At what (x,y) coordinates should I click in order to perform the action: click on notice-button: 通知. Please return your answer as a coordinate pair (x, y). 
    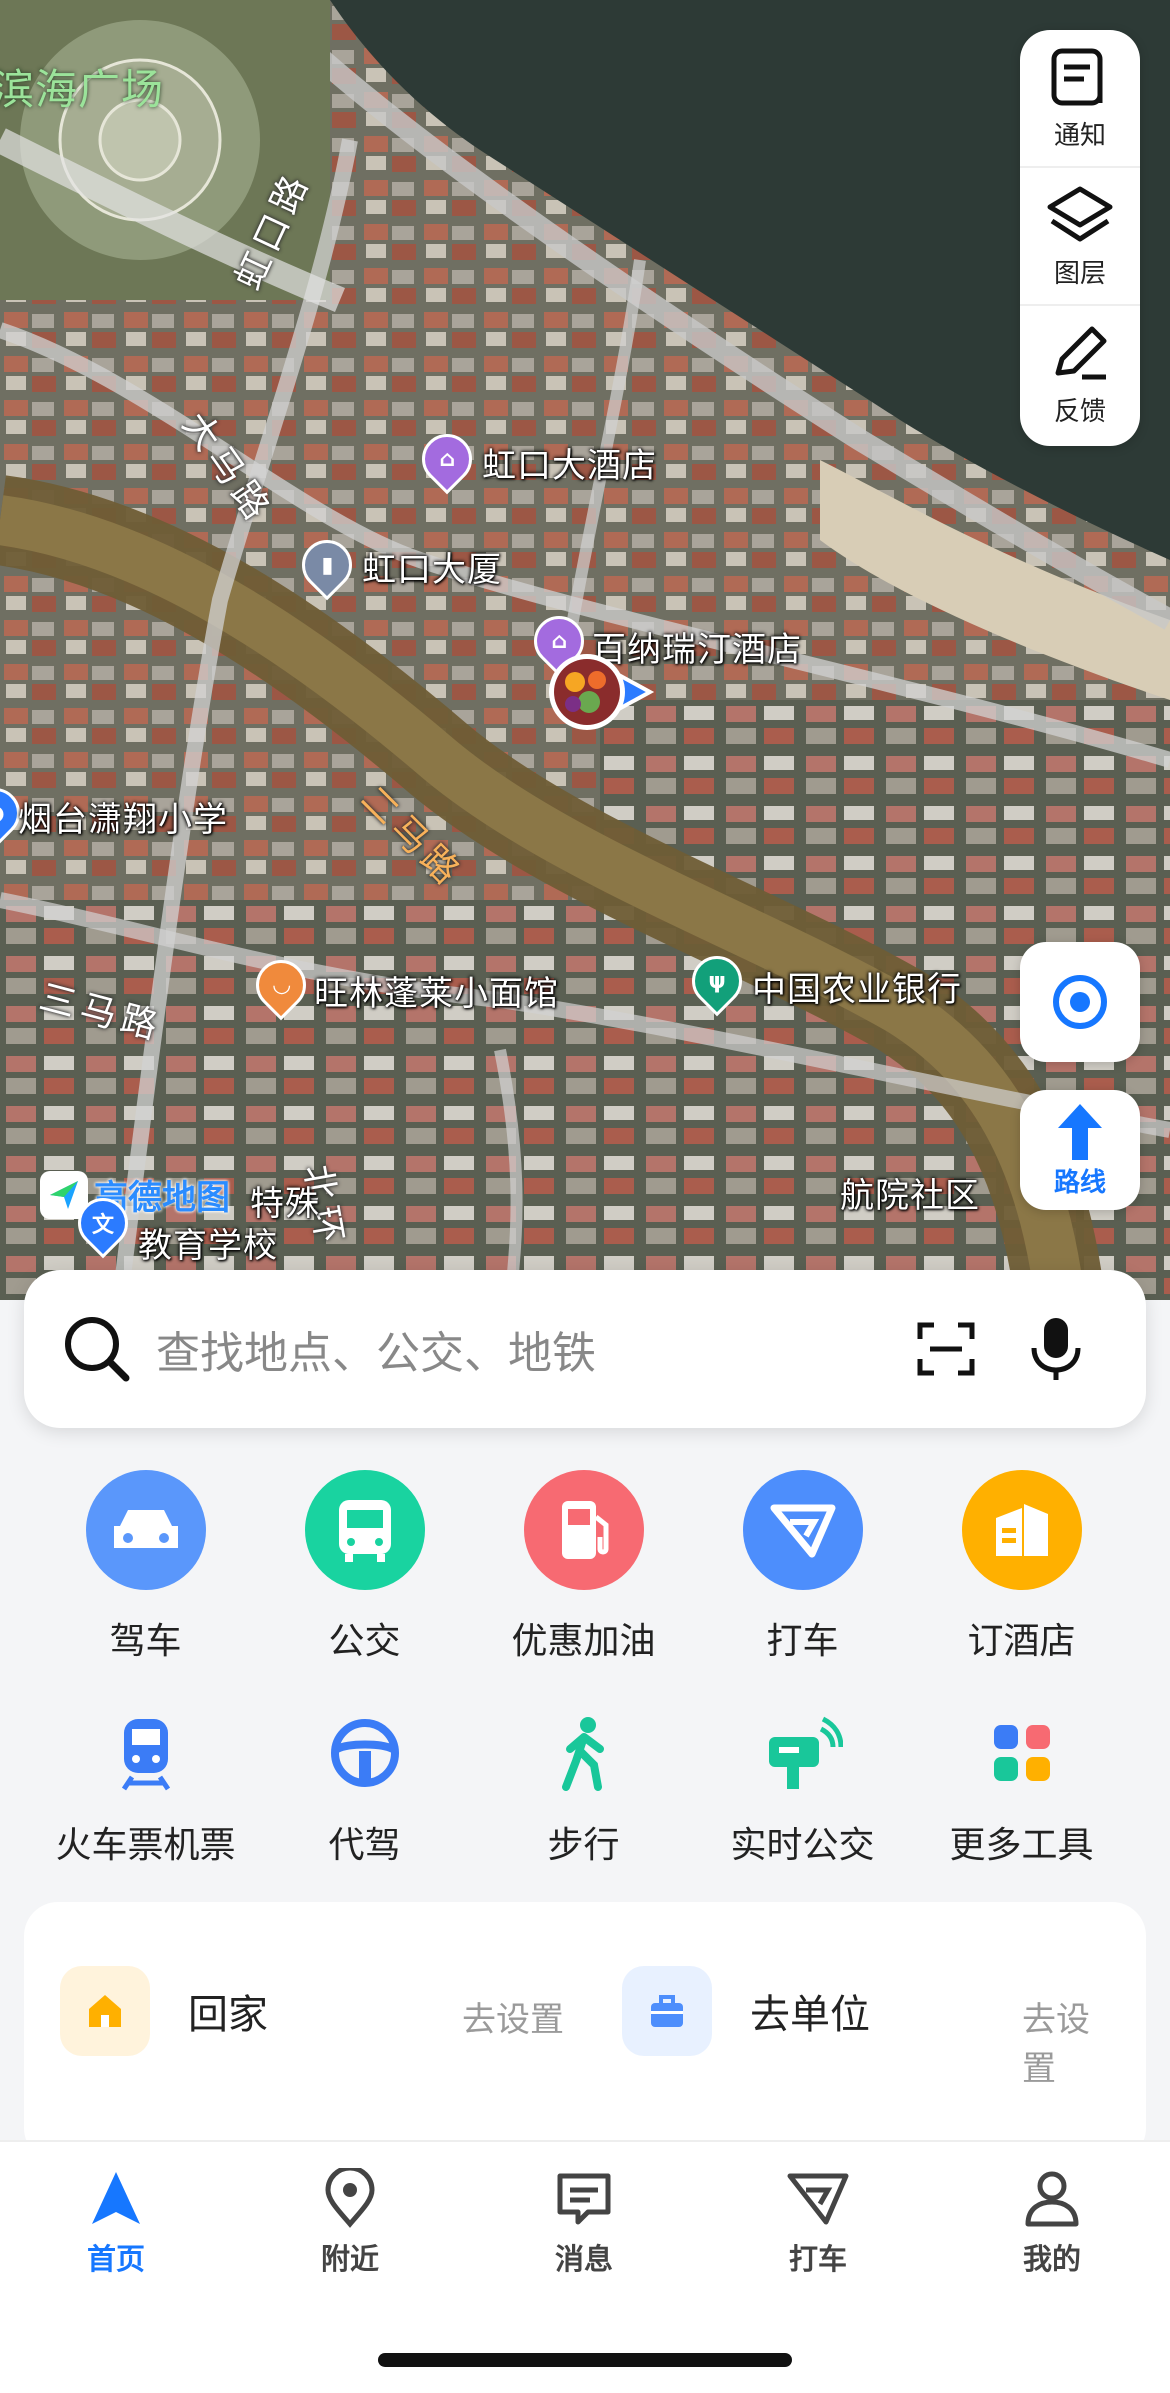
    Looking at the image, I should click on (1080, 99).